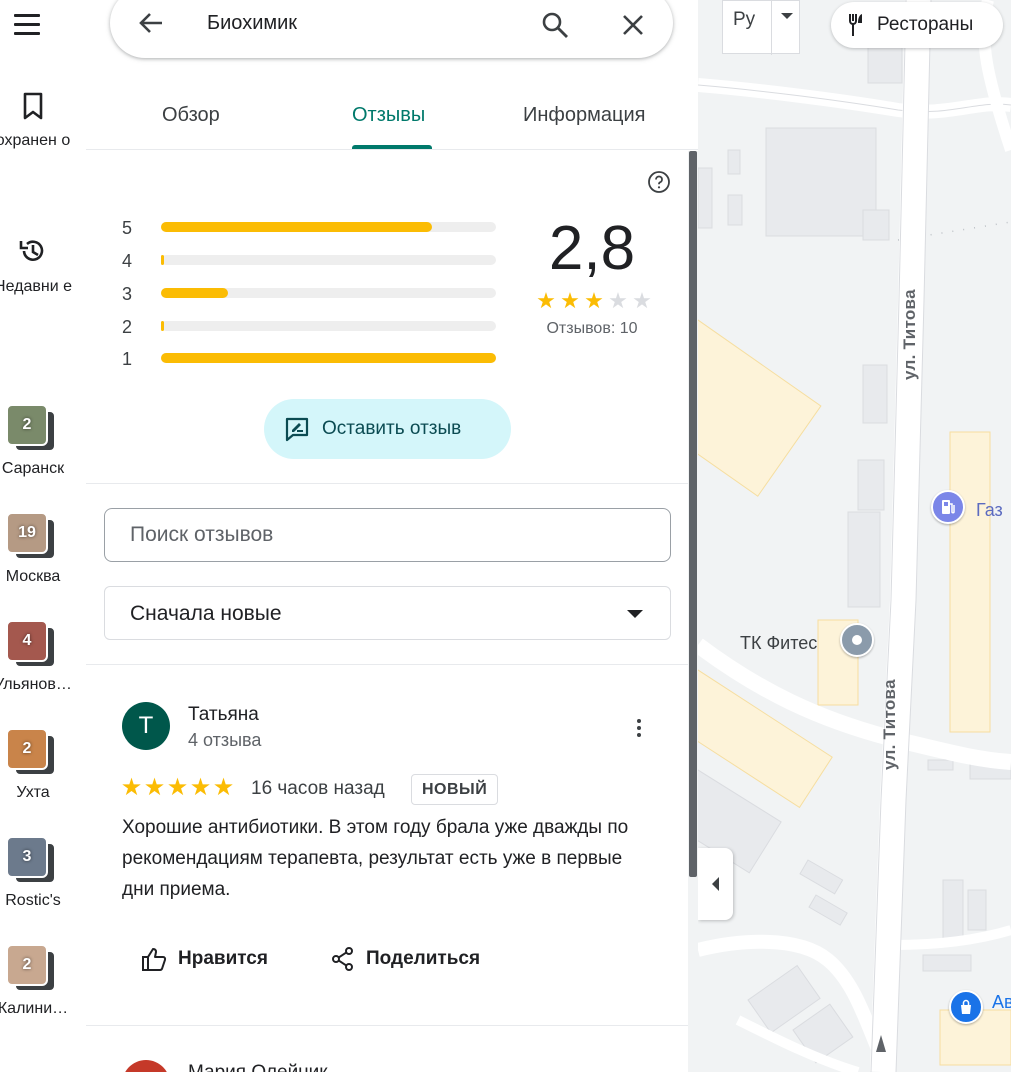  I want to click on recent-place-label: Москва, so click(33, 576).